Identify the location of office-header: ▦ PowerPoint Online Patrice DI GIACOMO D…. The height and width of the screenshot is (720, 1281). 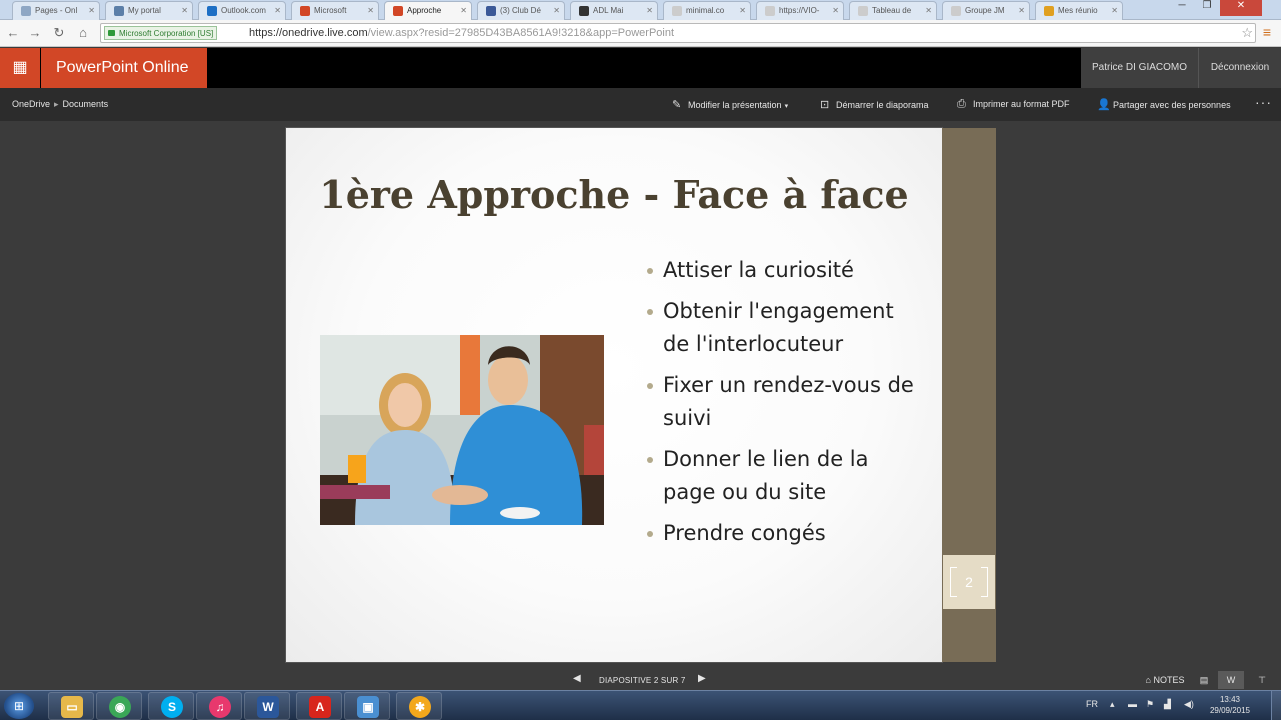
(640, 68).